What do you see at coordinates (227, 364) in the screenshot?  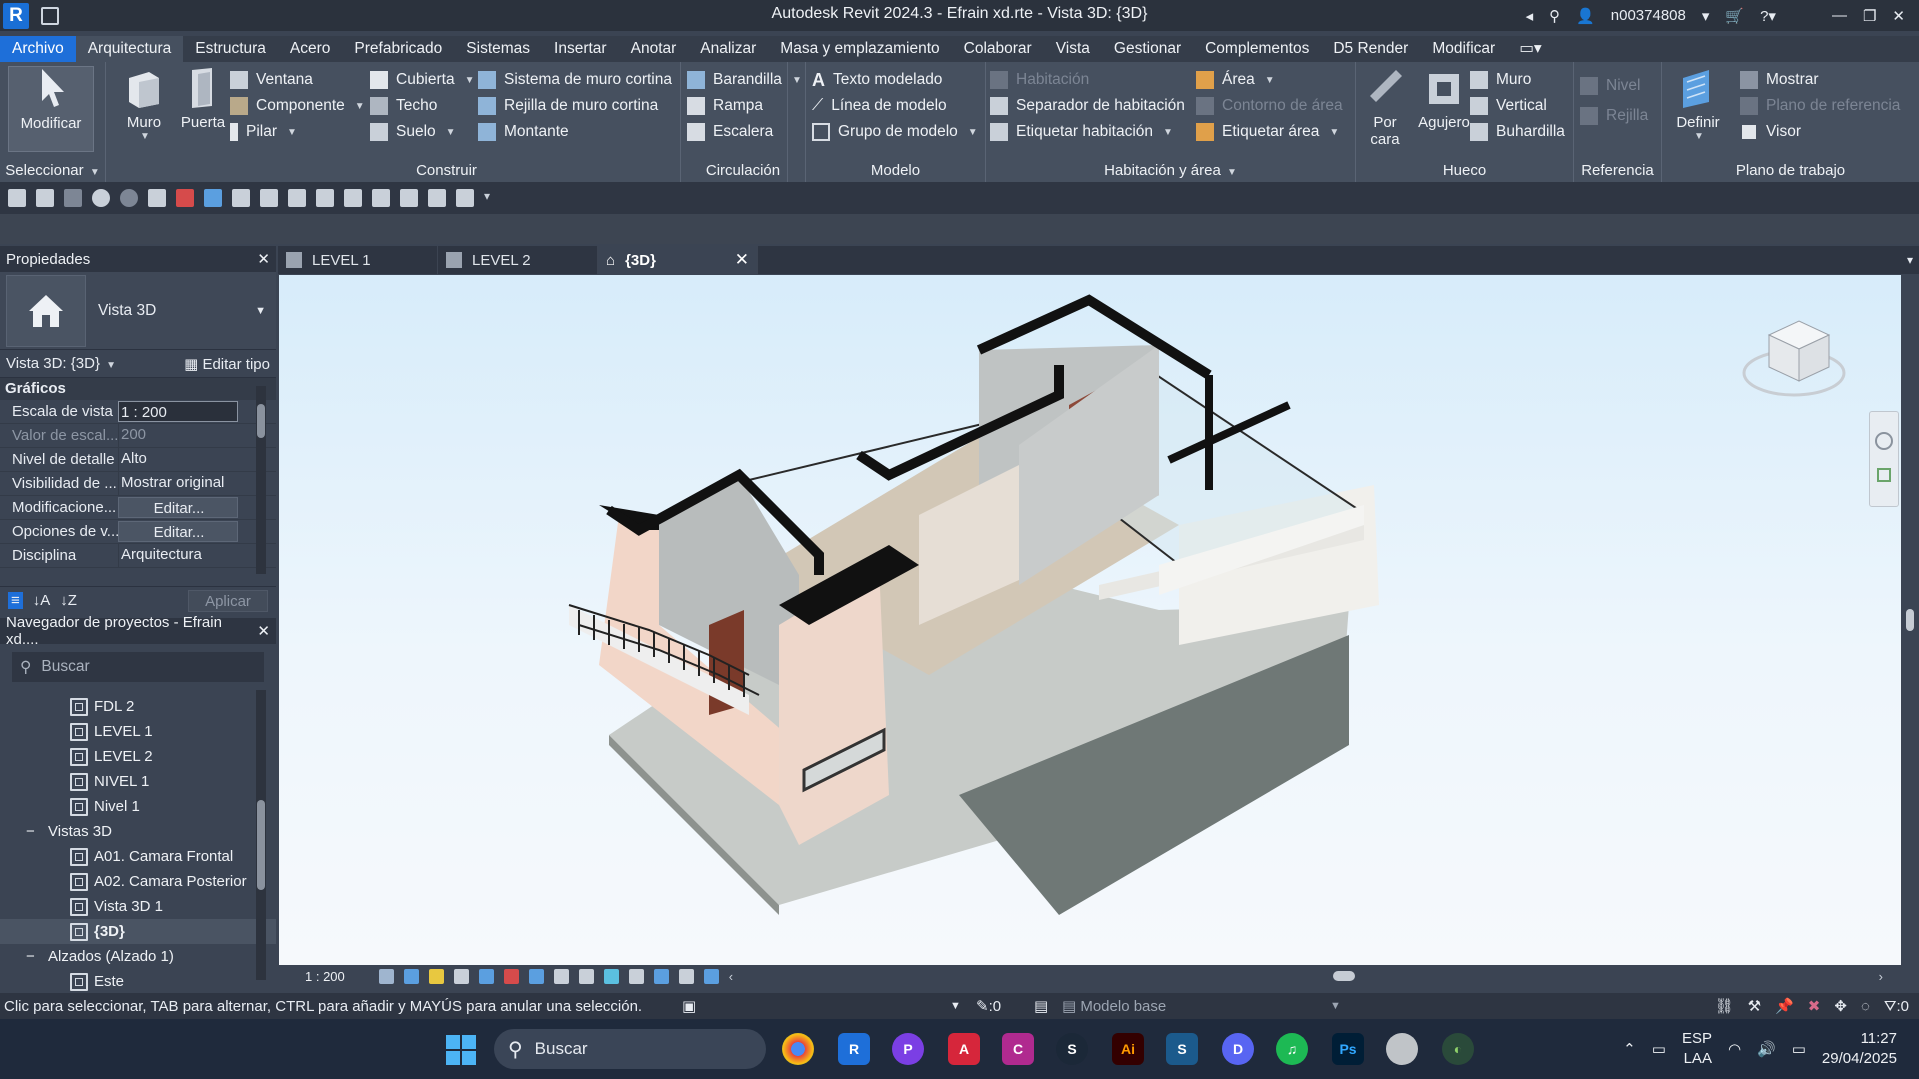 I see `edit-type-button: ▦ Editar tipo` at bounding box center [227, 364].